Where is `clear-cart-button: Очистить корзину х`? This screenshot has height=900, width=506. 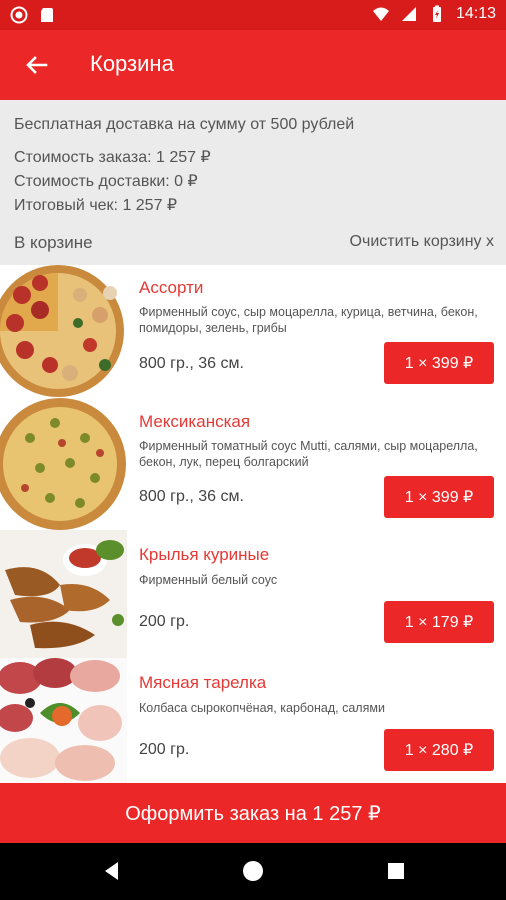
clear-cart-button: Очистить корзину х is located at coordinates (422, 242).